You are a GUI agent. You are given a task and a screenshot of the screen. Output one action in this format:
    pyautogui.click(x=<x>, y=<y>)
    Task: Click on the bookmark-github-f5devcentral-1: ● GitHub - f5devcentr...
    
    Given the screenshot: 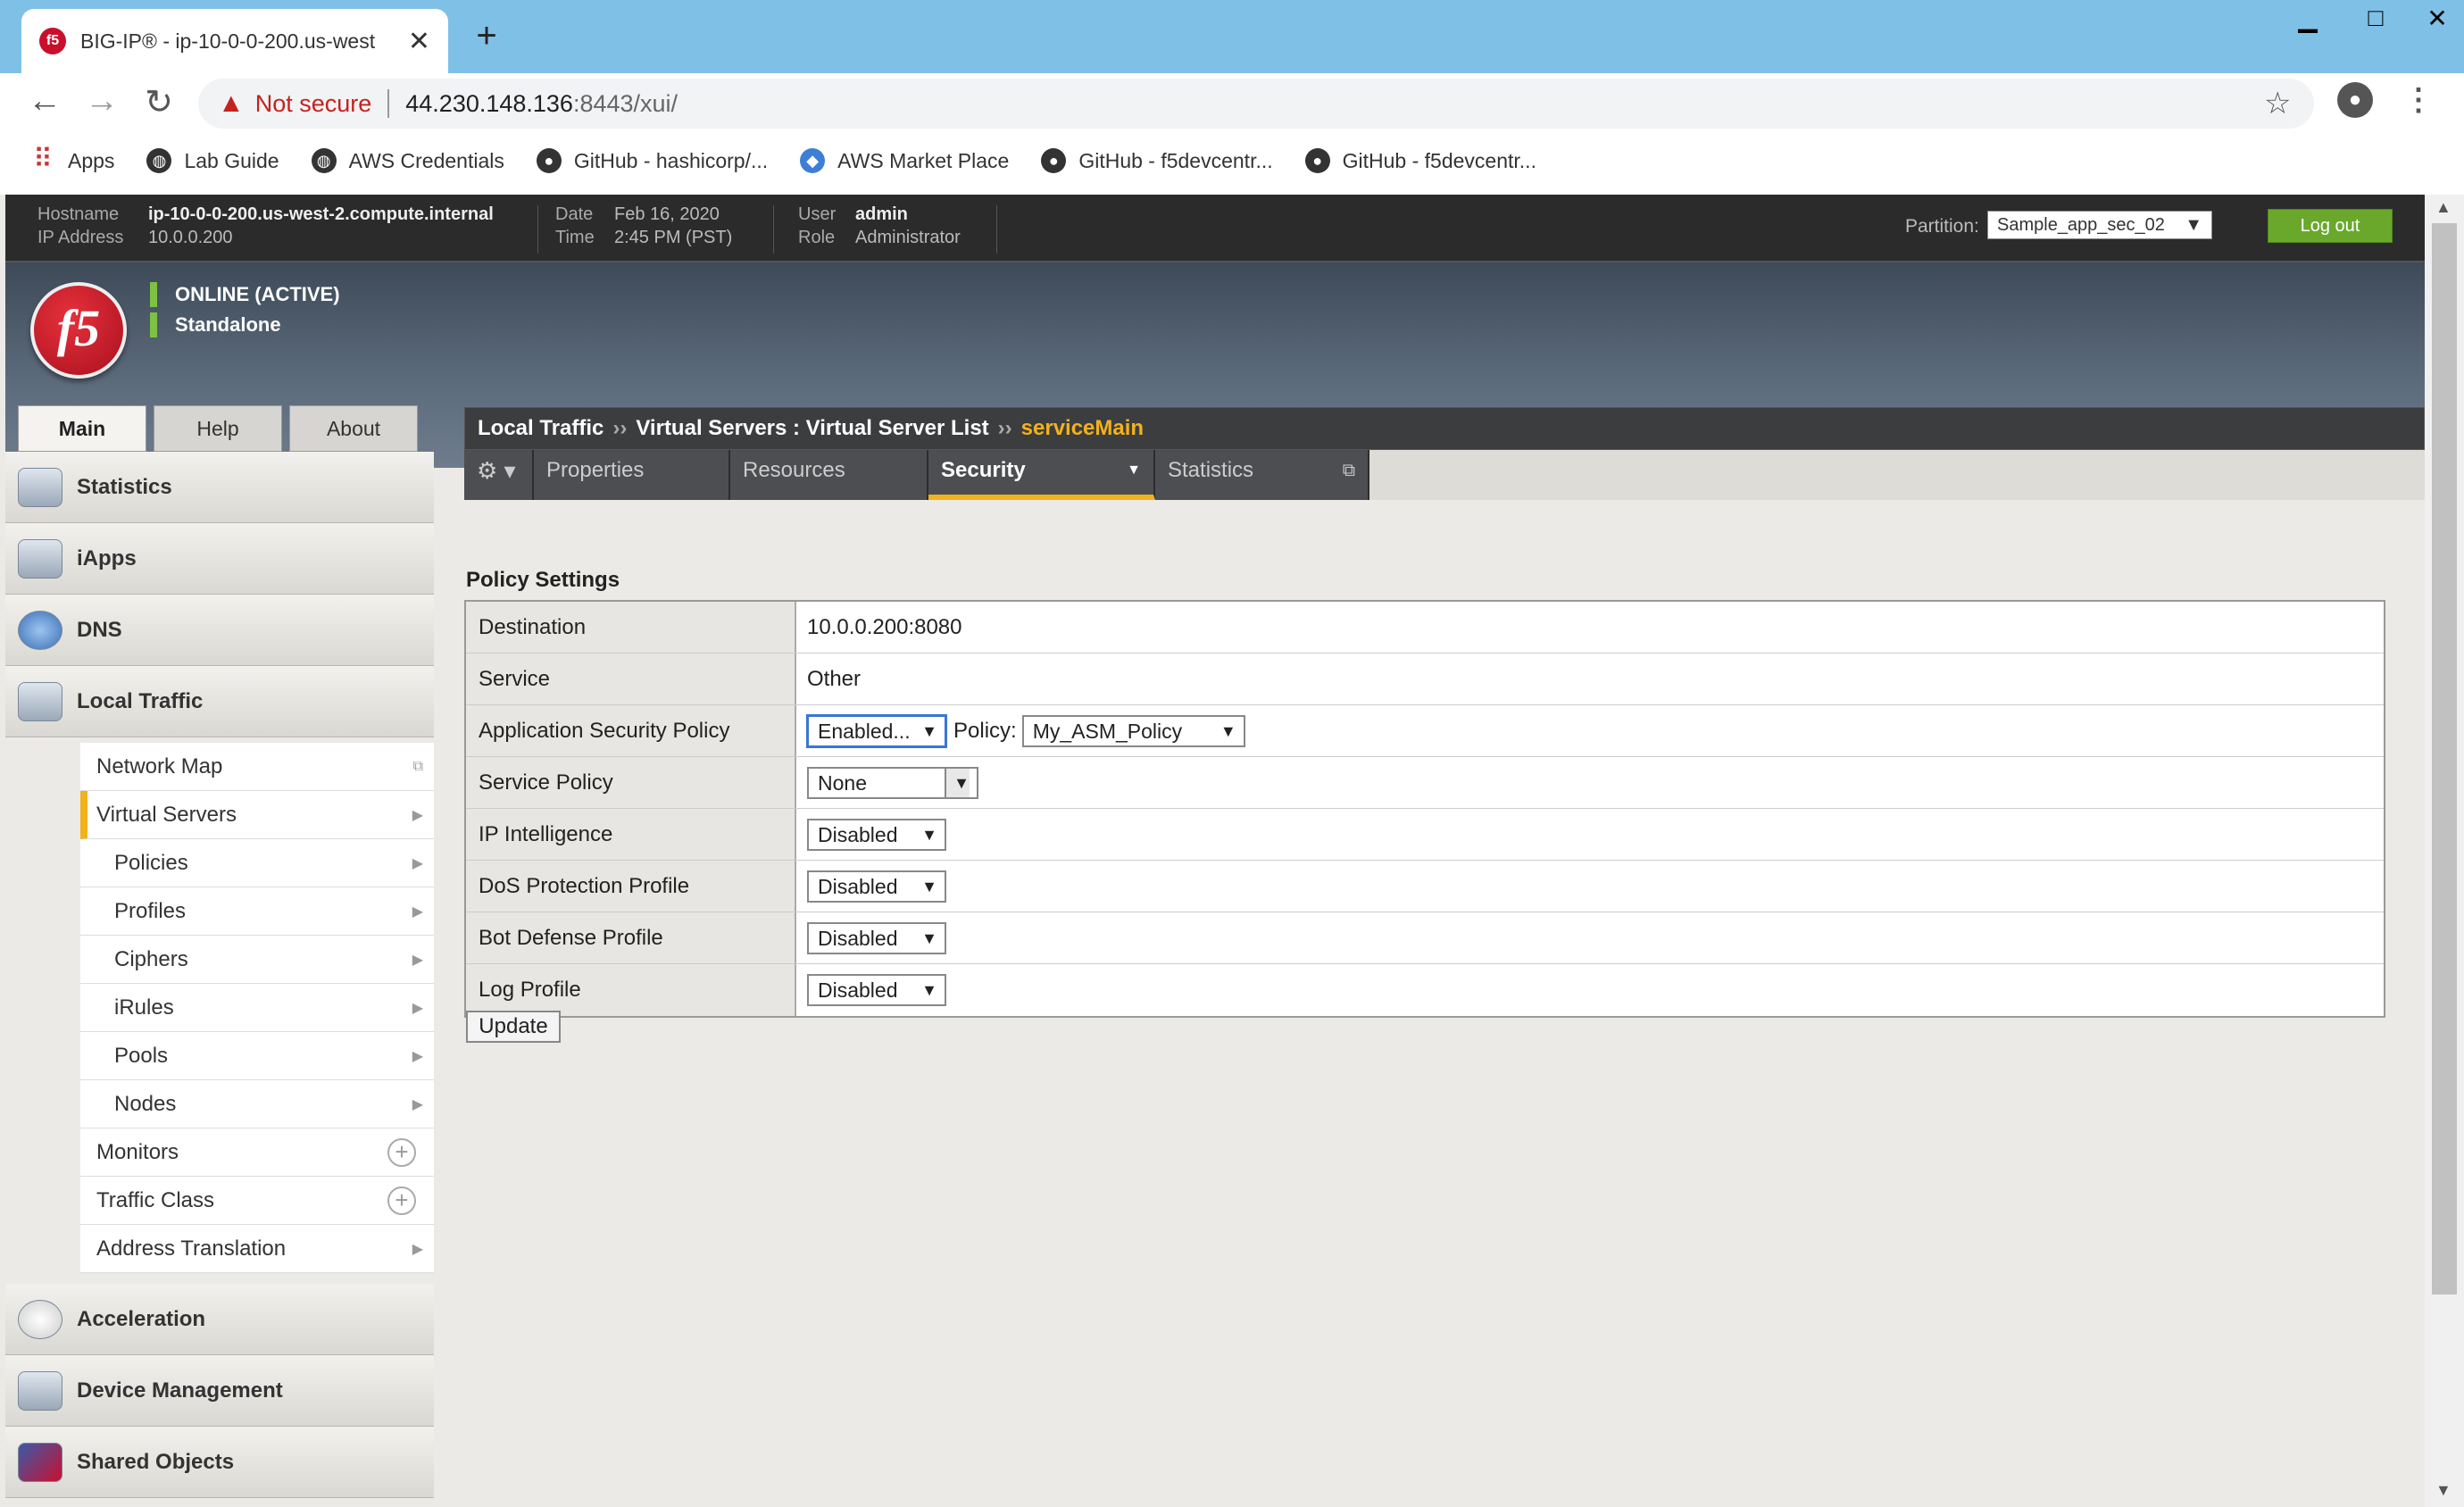 What is the action you would take?
    pyautogui.click(x=1157, y=161)
    